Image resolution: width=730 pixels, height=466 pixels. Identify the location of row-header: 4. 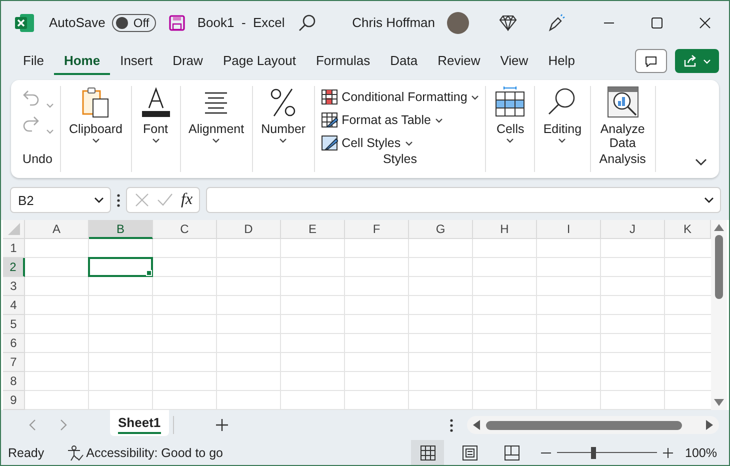
(14, 305).